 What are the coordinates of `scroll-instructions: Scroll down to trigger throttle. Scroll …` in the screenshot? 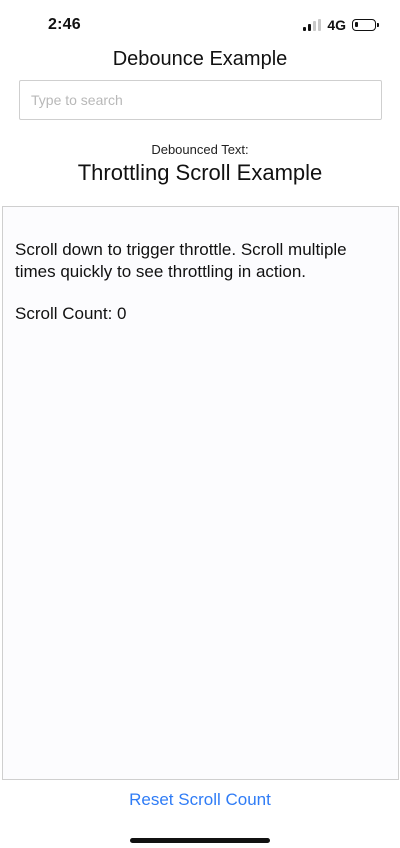 It's located at (181, 260).